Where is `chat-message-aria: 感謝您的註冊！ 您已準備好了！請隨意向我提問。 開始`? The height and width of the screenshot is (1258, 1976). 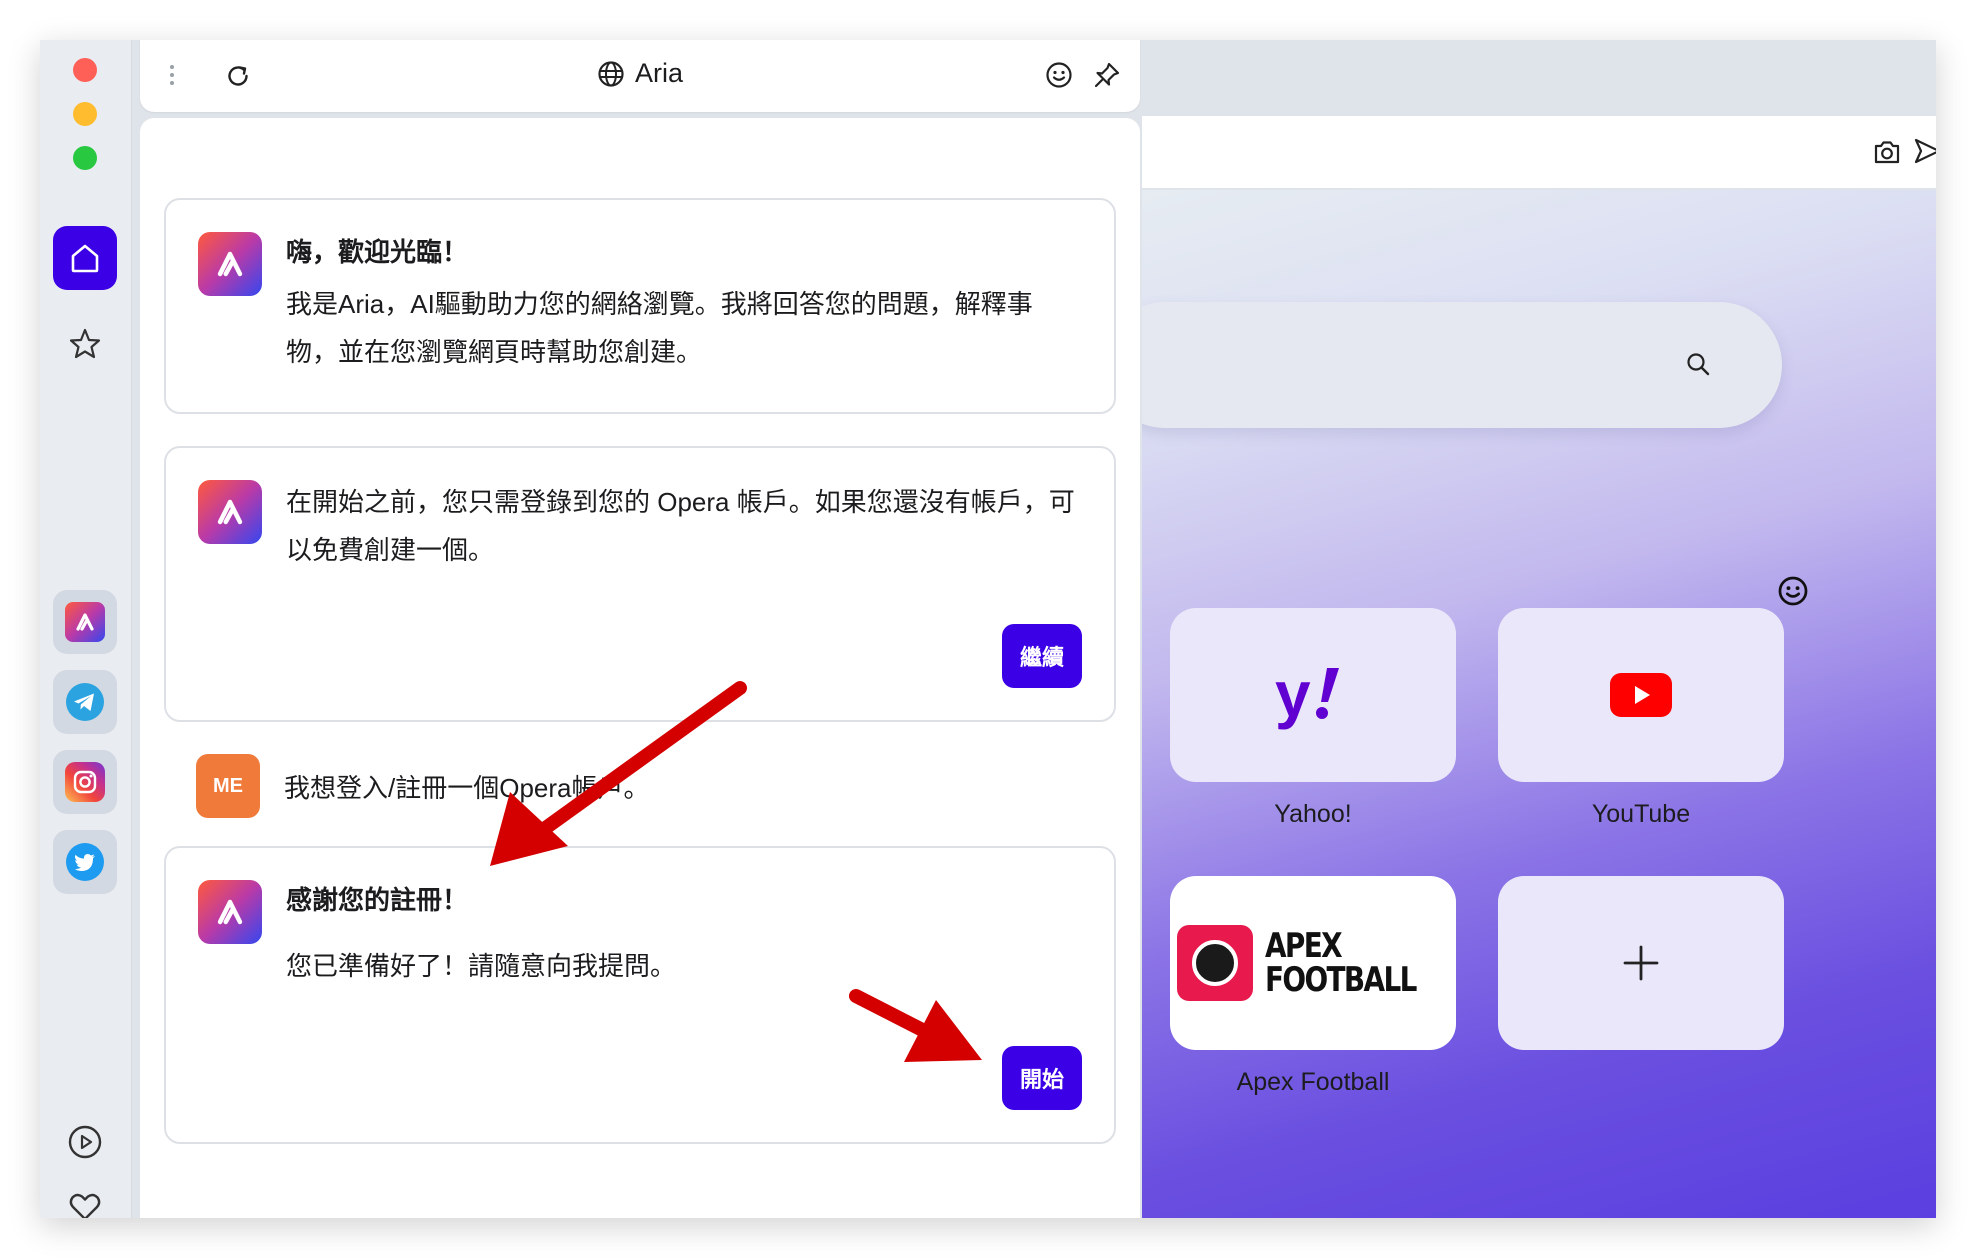
chat-message-aria: 感謝您的註冊！ 您已準備好了！請隨意向我提問。 開始 is located at coordinates (640, 995).